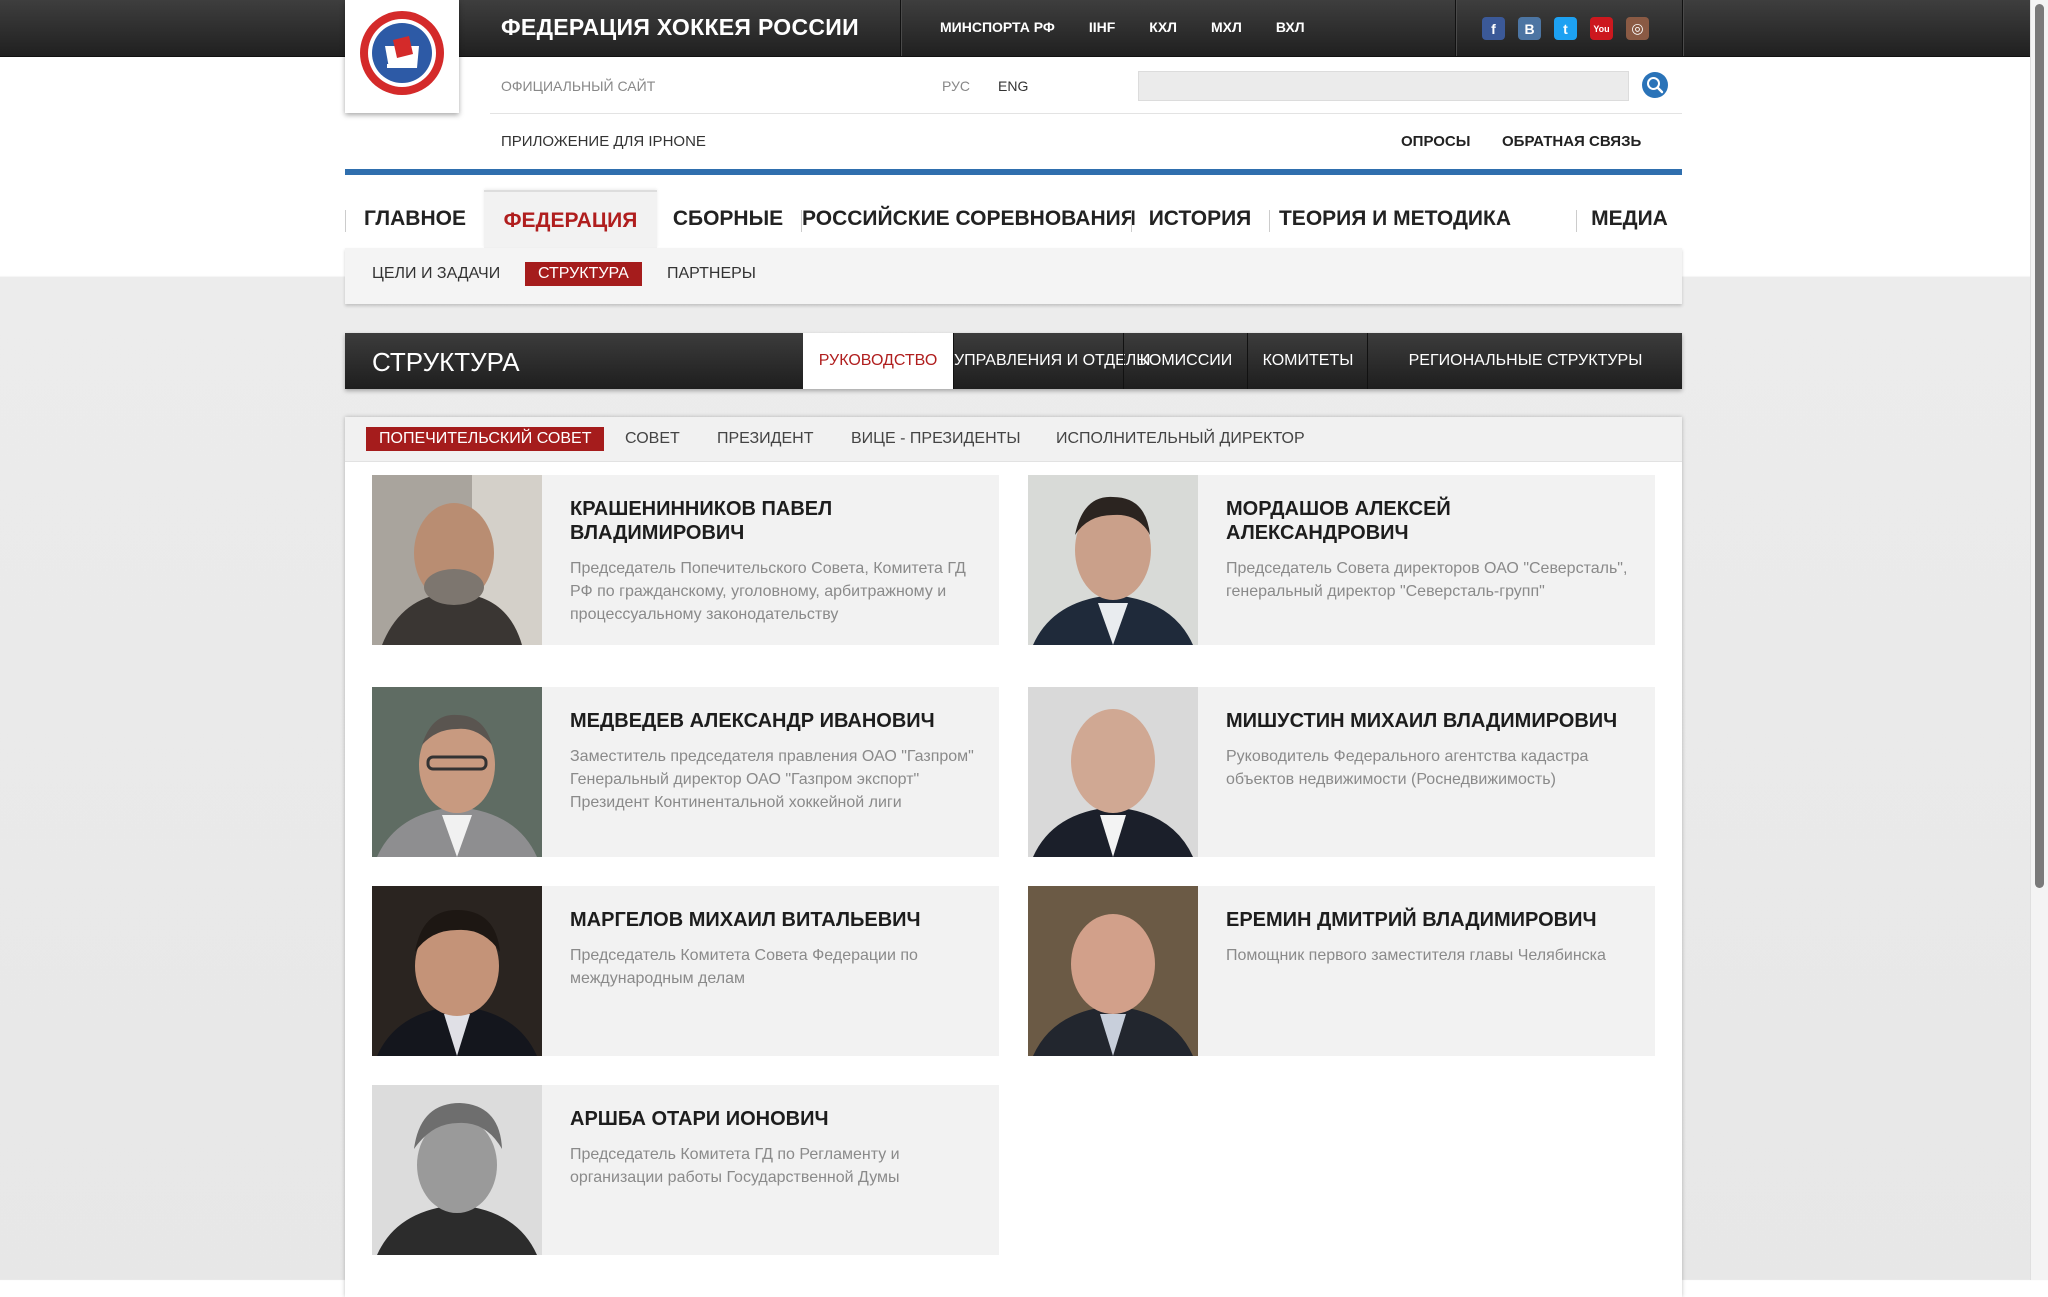 This screenshot has width=2048, height=1297. What do you see at coordinates (1163, 27) in the screenshot?
I see `top-link-khl: КХЛ` at bounding box center [1163, 27].